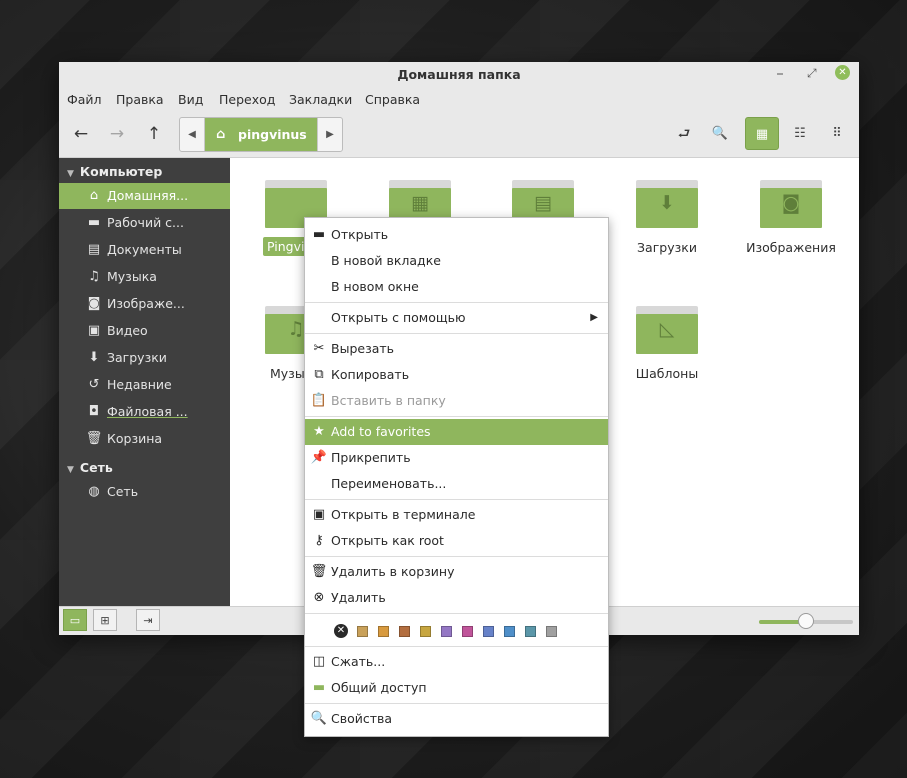 The image size is (907, 778). I want to click on menu-item-open-as-root: ⚷ Открыть как root, so click(456, 541).